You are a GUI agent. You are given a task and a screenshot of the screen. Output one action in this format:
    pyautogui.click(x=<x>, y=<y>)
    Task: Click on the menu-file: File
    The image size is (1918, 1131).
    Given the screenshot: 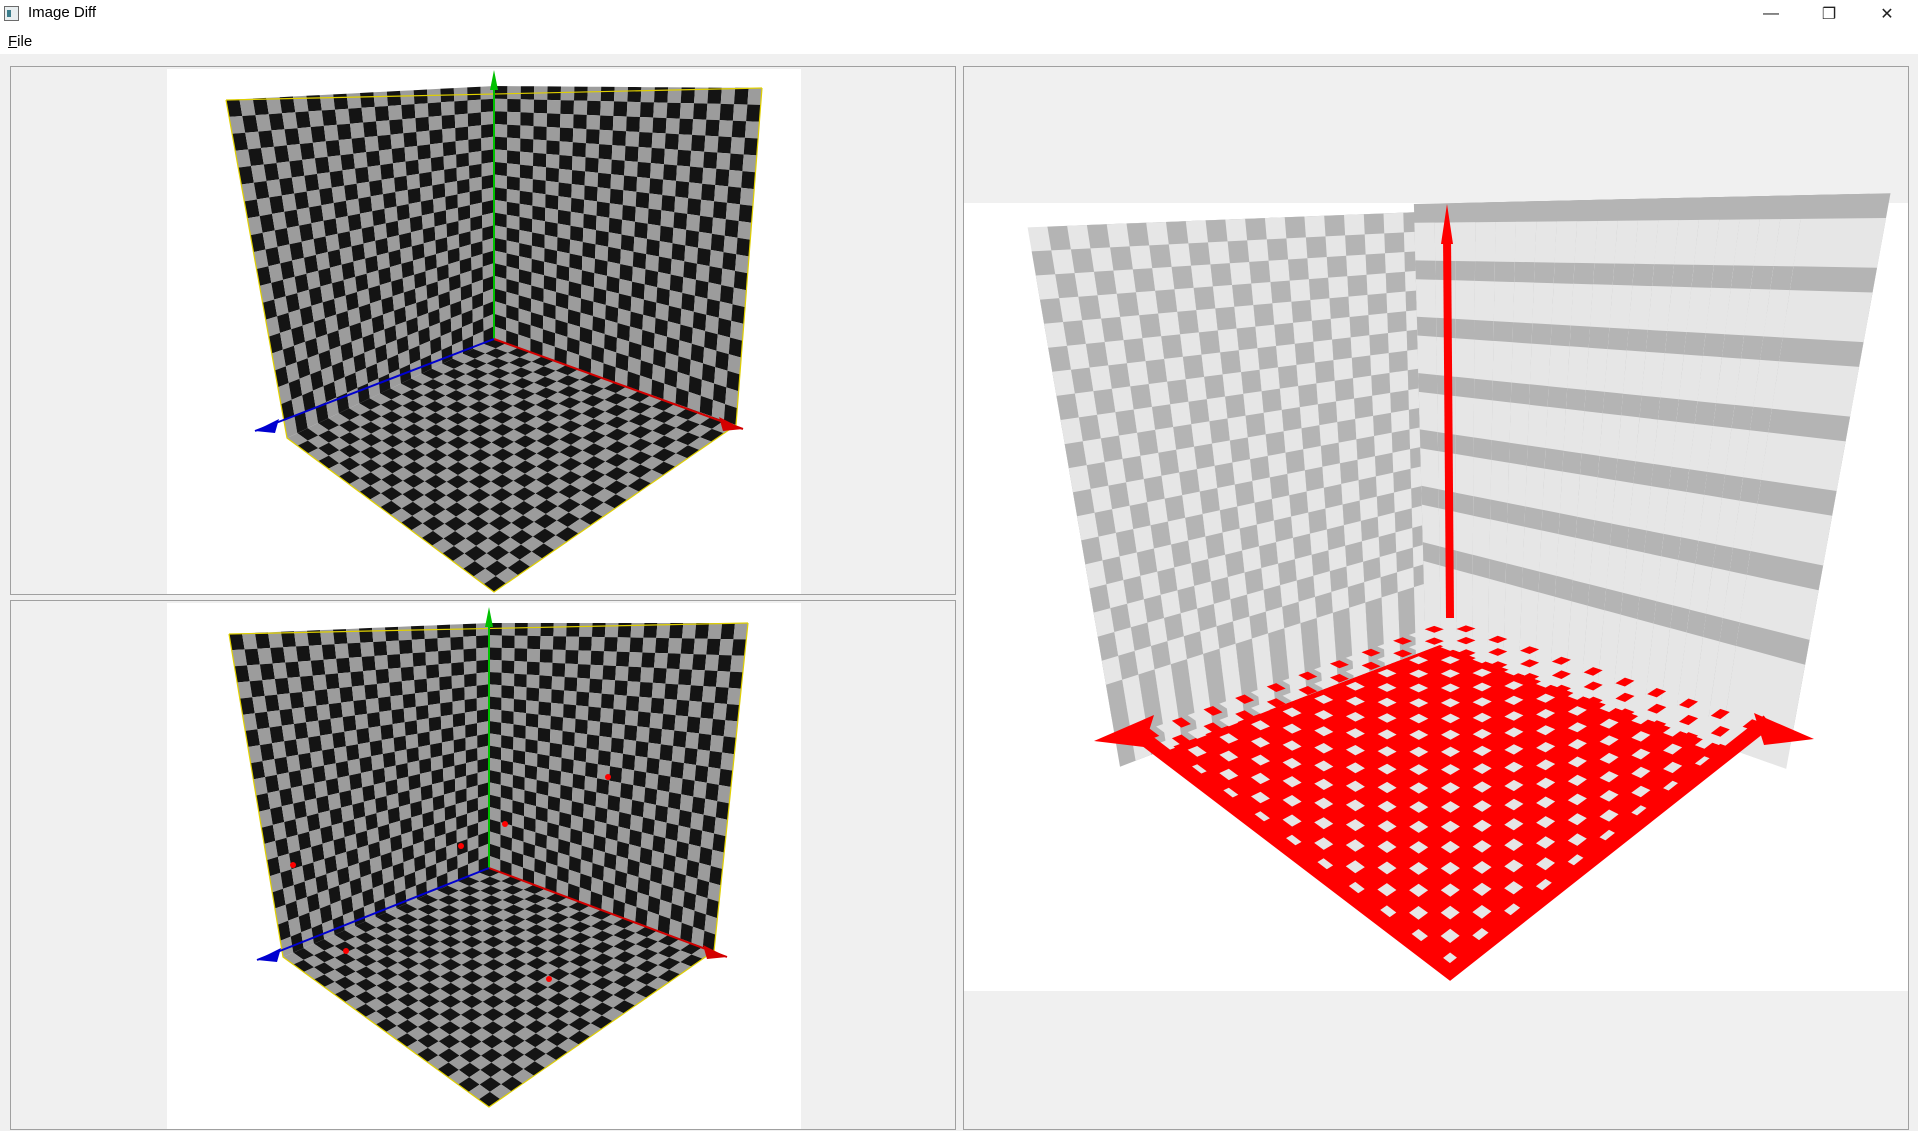 What is the action you would take?
    pyautogui.click(x=20, y=41)
    